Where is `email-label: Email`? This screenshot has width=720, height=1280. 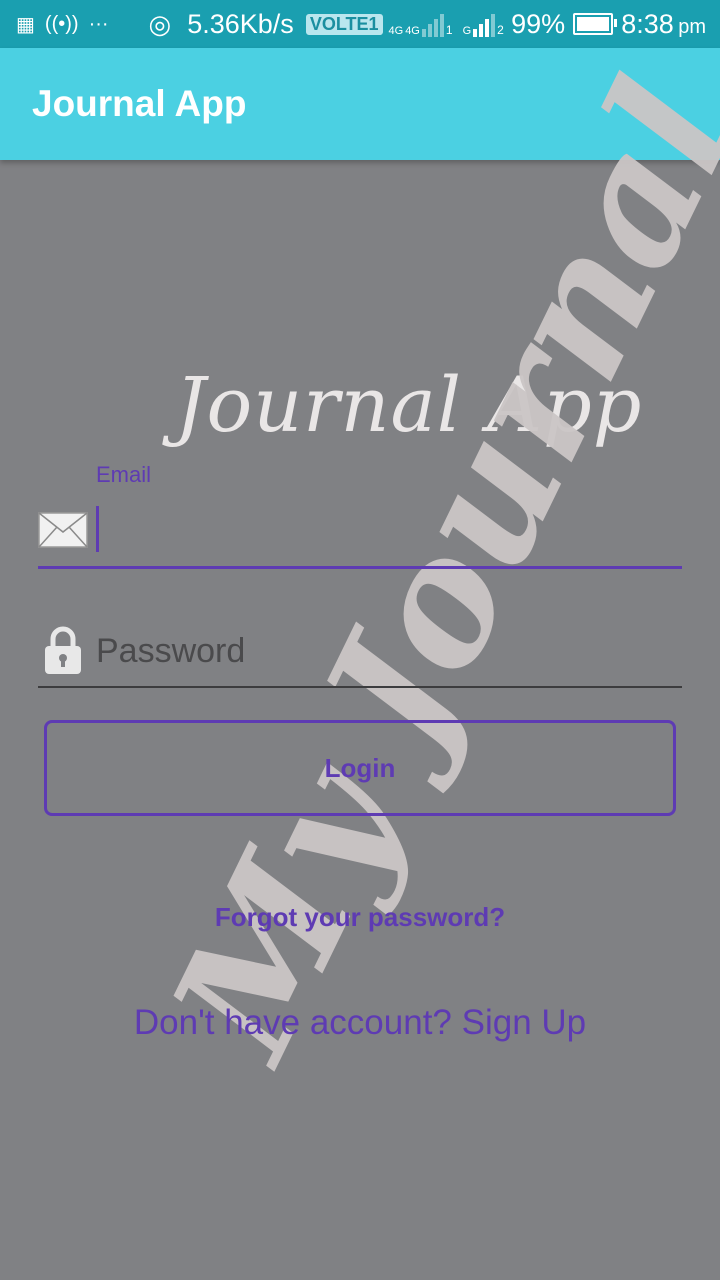
email-label: Email is located at coordinates (124, 474).